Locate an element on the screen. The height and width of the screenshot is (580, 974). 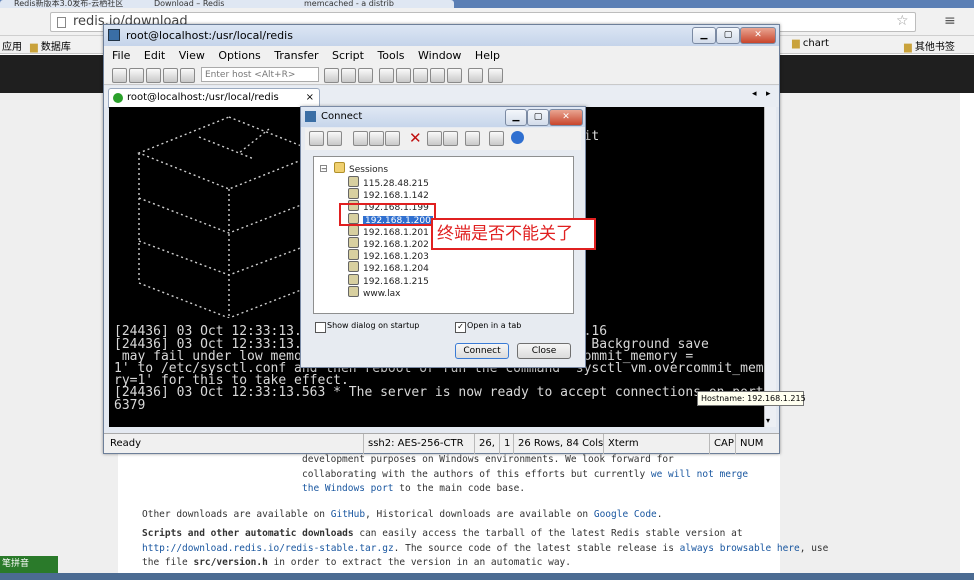
connect-icon is located at coordinates (119, 75).